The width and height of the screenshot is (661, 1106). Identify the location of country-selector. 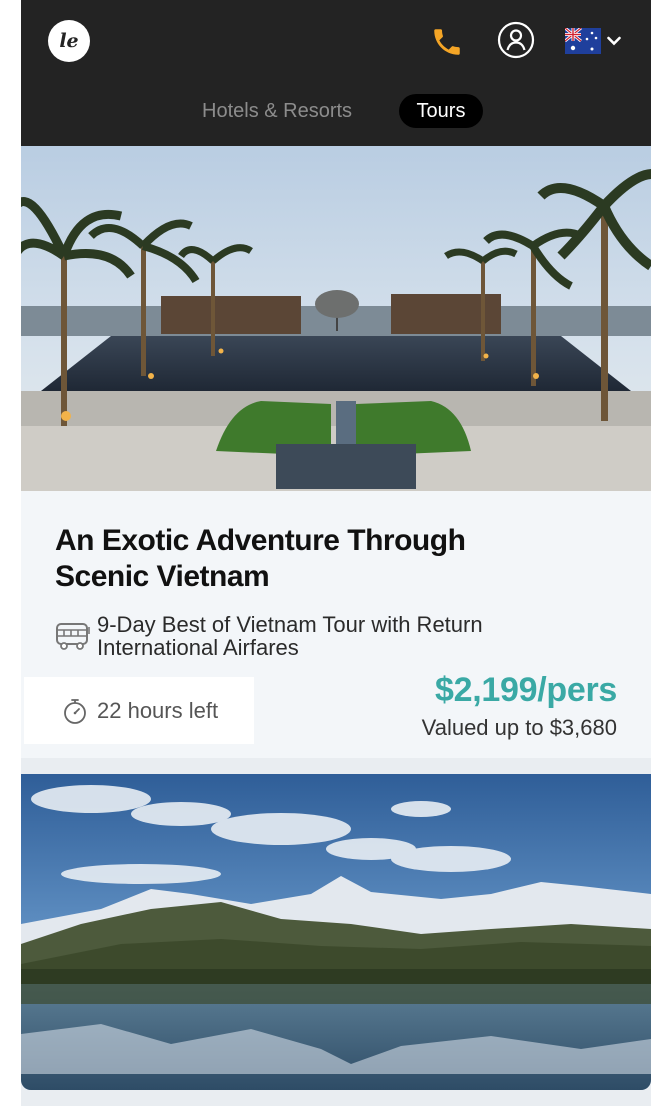
(595, 41).